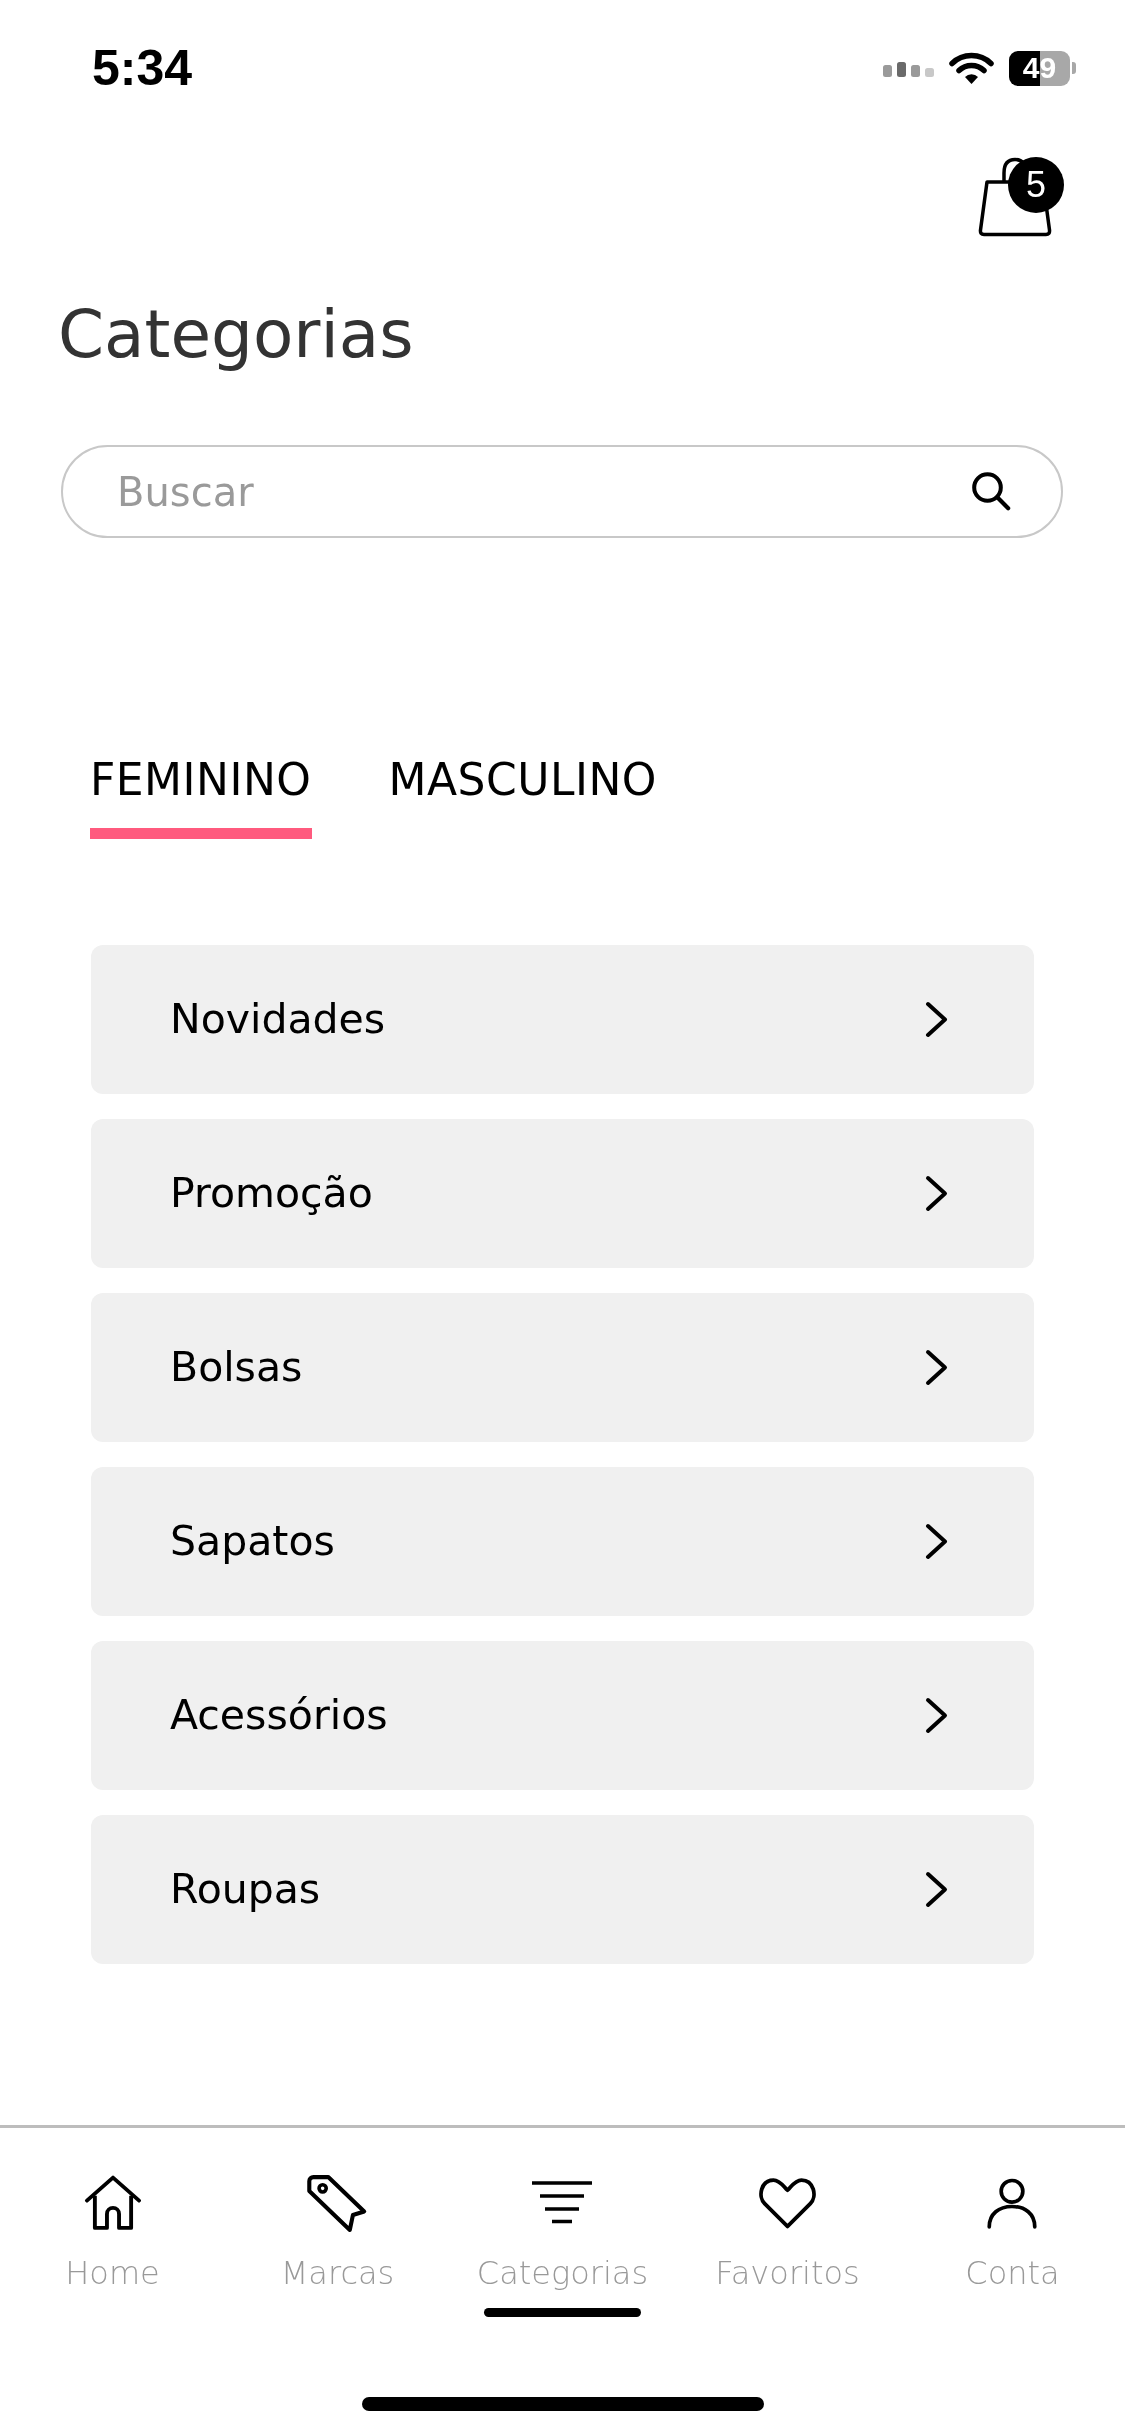 Image resolution: width=1125 pixels, height=2436 pixels. What do you see at coordinates (201, 798) in the screenshot?
I see `category-tab: FEMININO` at bounding box center [201, 798].